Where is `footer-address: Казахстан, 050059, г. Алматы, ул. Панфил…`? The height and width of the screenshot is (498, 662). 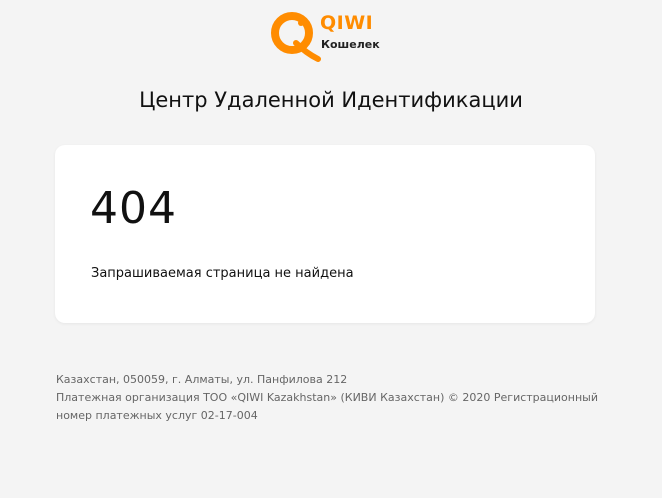
footer-address: Казахстан, 050059, г. Алматы, ул. Панфил… is located at coordinates (202, 379).